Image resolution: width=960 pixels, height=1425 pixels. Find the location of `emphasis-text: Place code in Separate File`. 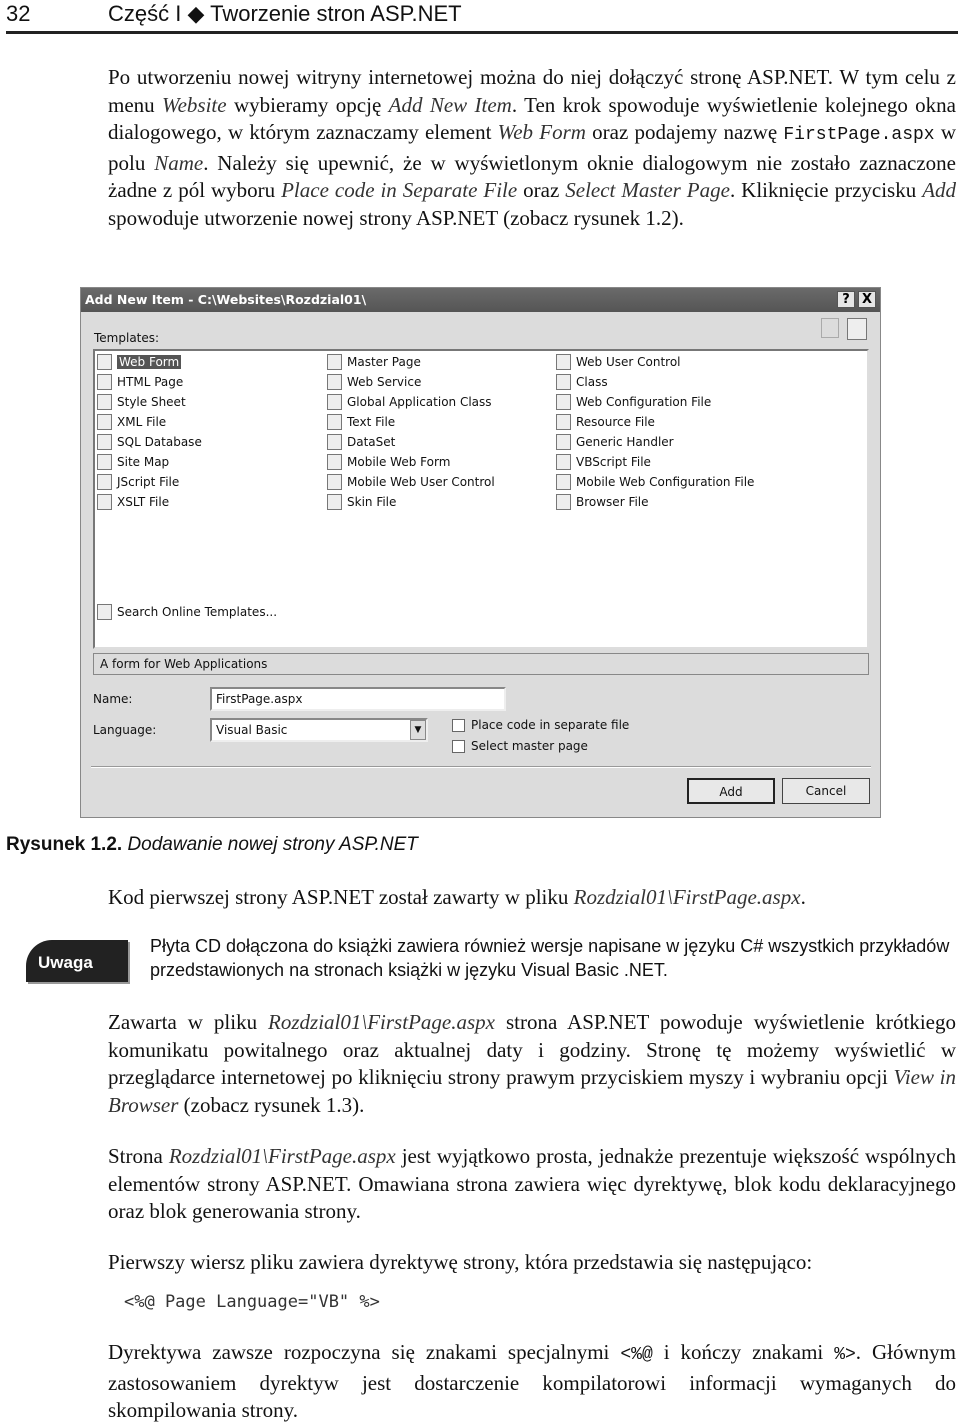

emphasis-text: Place code in Separate File is located at coordinates (399, 190).